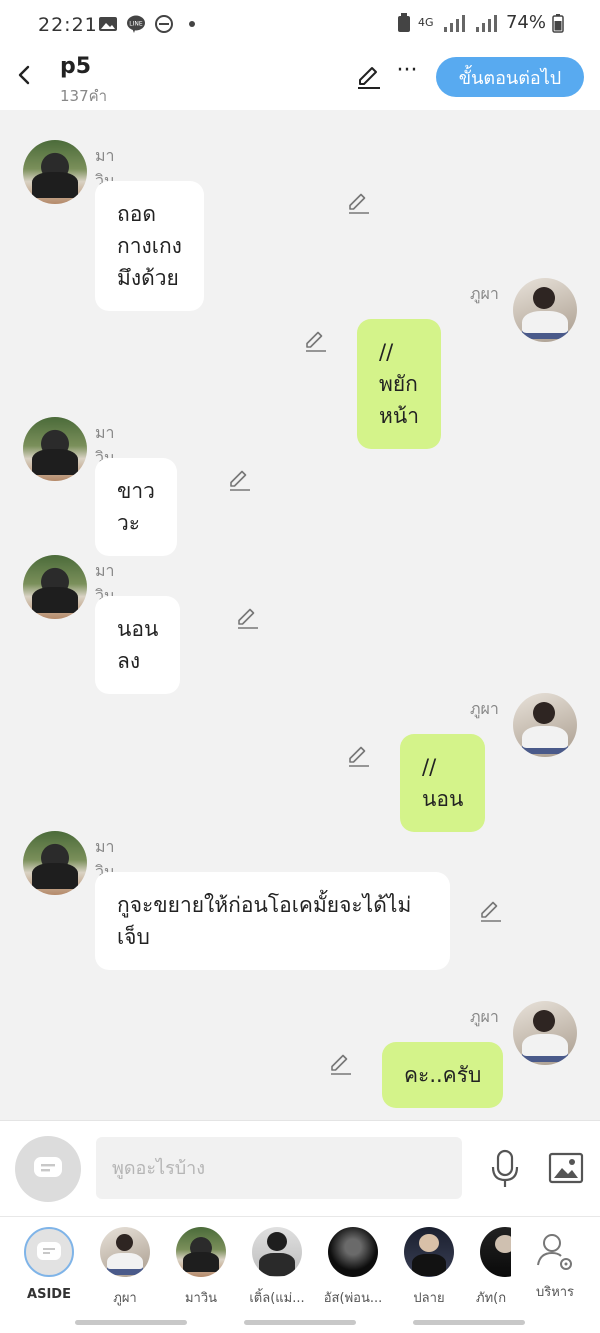  Describe the element at coordinates (399, 384) in the screenshot. I see `message-bubble: //พยักหน้า` at that location.